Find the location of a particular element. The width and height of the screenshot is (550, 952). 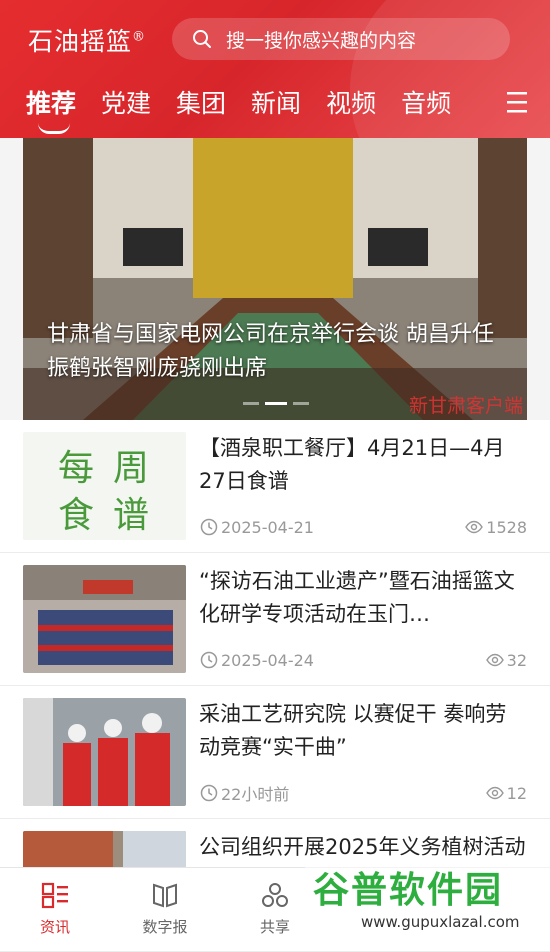

carousel-dots is located at coordinates (276, 403).